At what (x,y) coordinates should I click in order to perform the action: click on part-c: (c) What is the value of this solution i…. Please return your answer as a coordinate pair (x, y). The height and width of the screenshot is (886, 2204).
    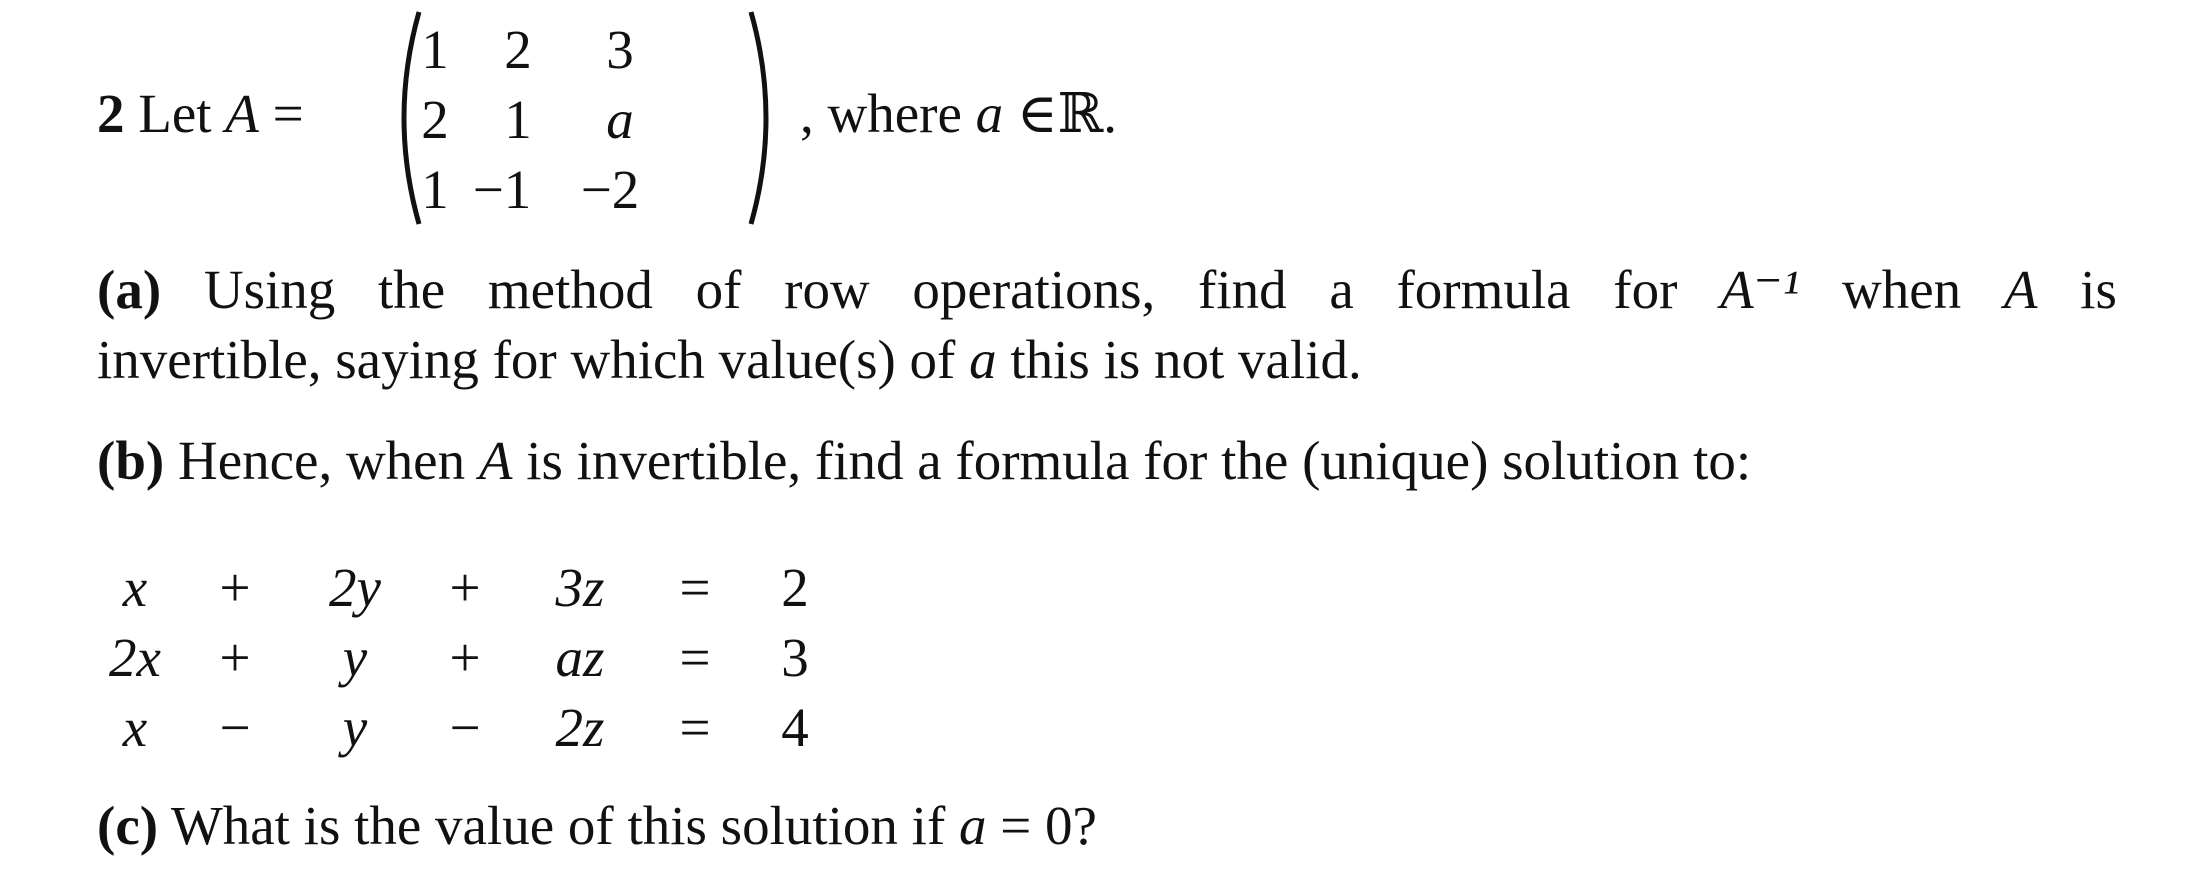
    Looking at the image, I should click on (597, 825).